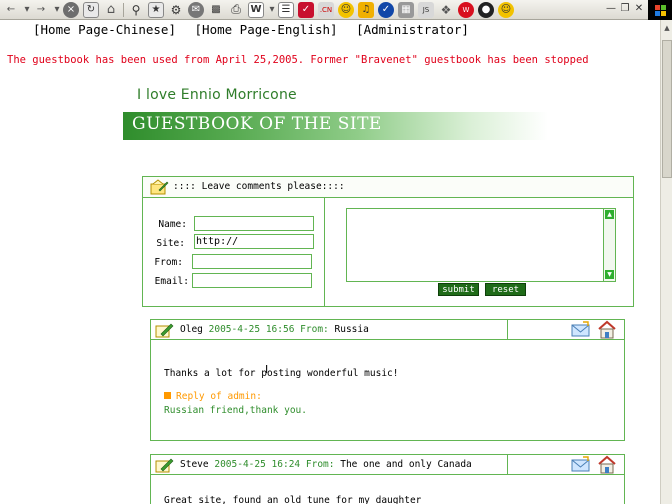 Image resolution: width=672 pixels, height=504 pixels. I want to click on textarea-scrollbar: ▲ ▼, so click(609, 245).